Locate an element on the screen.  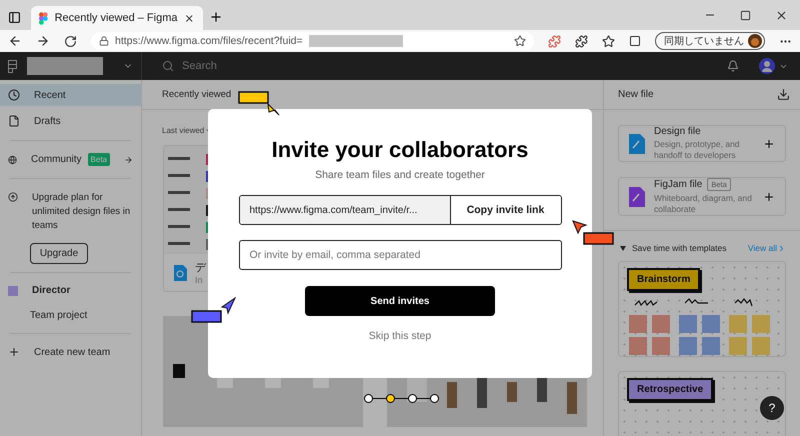
file-subtitle: In is located at coordinates (199, 280).